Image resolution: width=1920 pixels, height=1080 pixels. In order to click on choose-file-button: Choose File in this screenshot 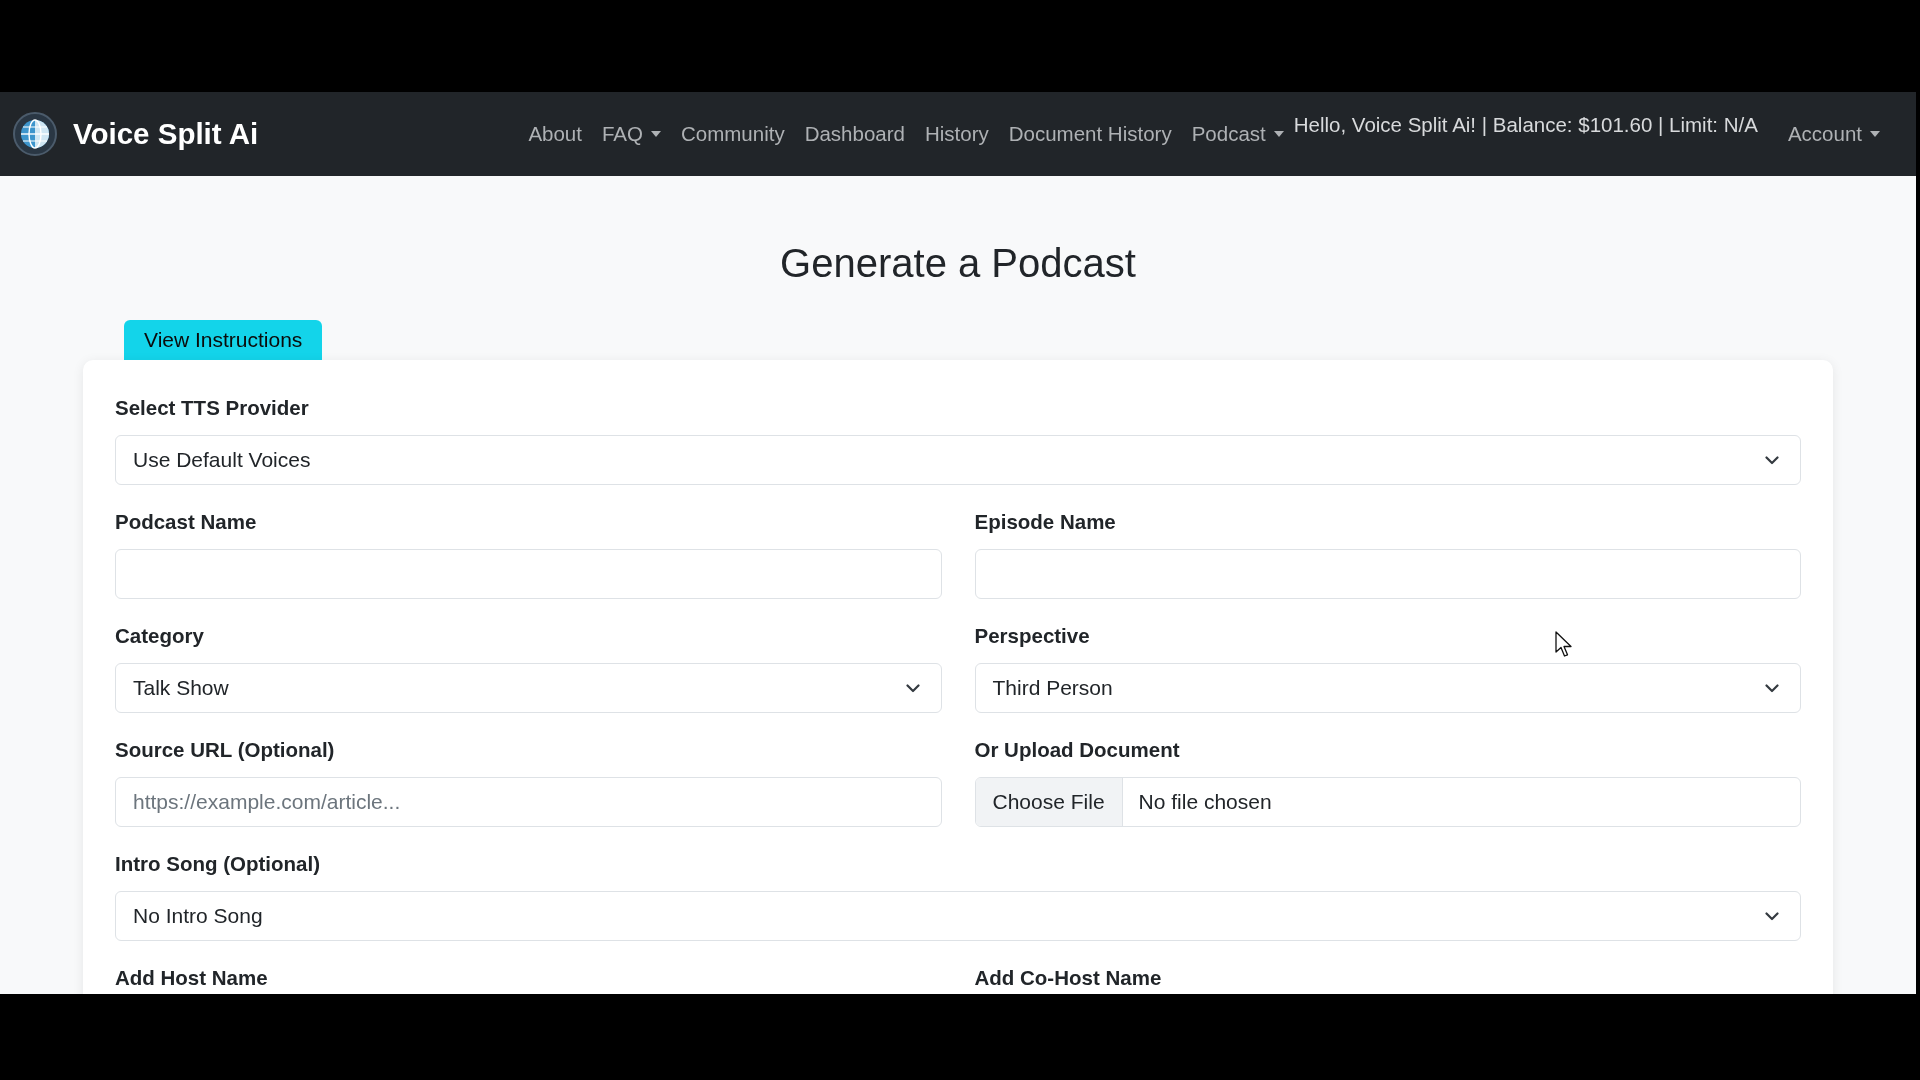, I will do `click(1049, 802)`.